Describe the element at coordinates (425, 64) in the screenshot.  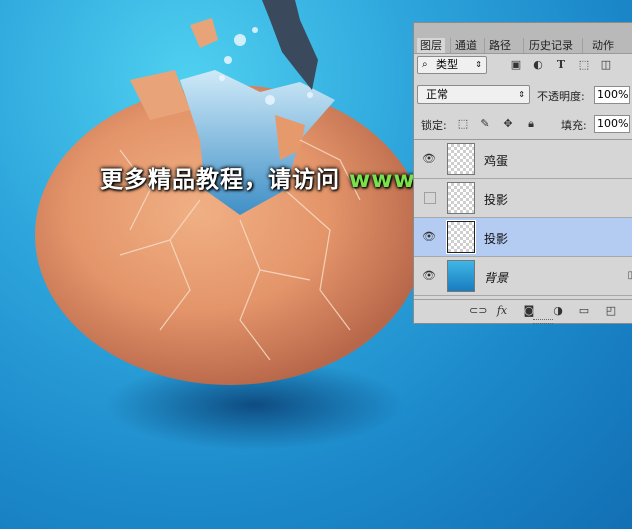
I see `search-icon: ⌕` at that location.